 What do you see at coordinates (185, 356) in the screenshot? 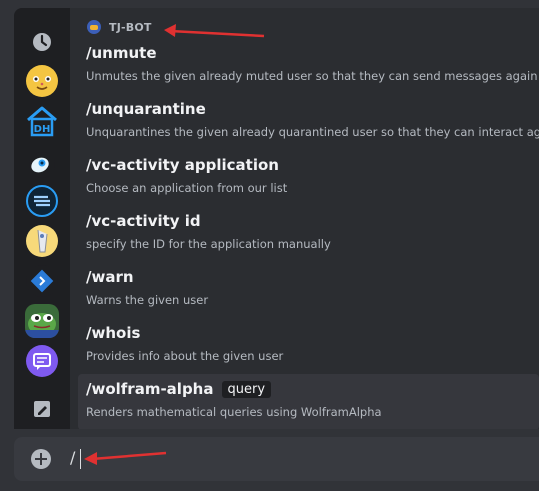
I see `command-description: Provides info about the given user` at bounding box center [185, 356].